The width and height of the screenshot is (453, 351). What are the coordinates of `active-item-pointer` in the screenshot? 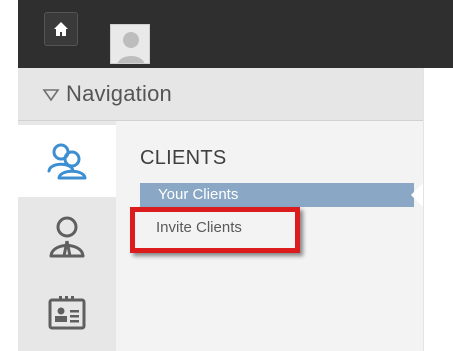 It's located at (417, 195).